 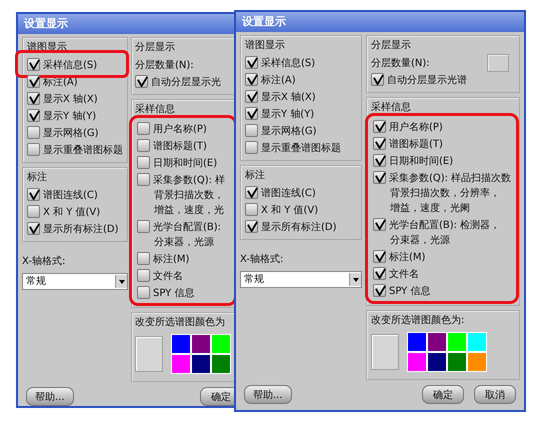 What do you see at coordinates (189, 211) in the screenshot?
I see `detail-text: 增益，速度，光` at bounding box center [189, 211].